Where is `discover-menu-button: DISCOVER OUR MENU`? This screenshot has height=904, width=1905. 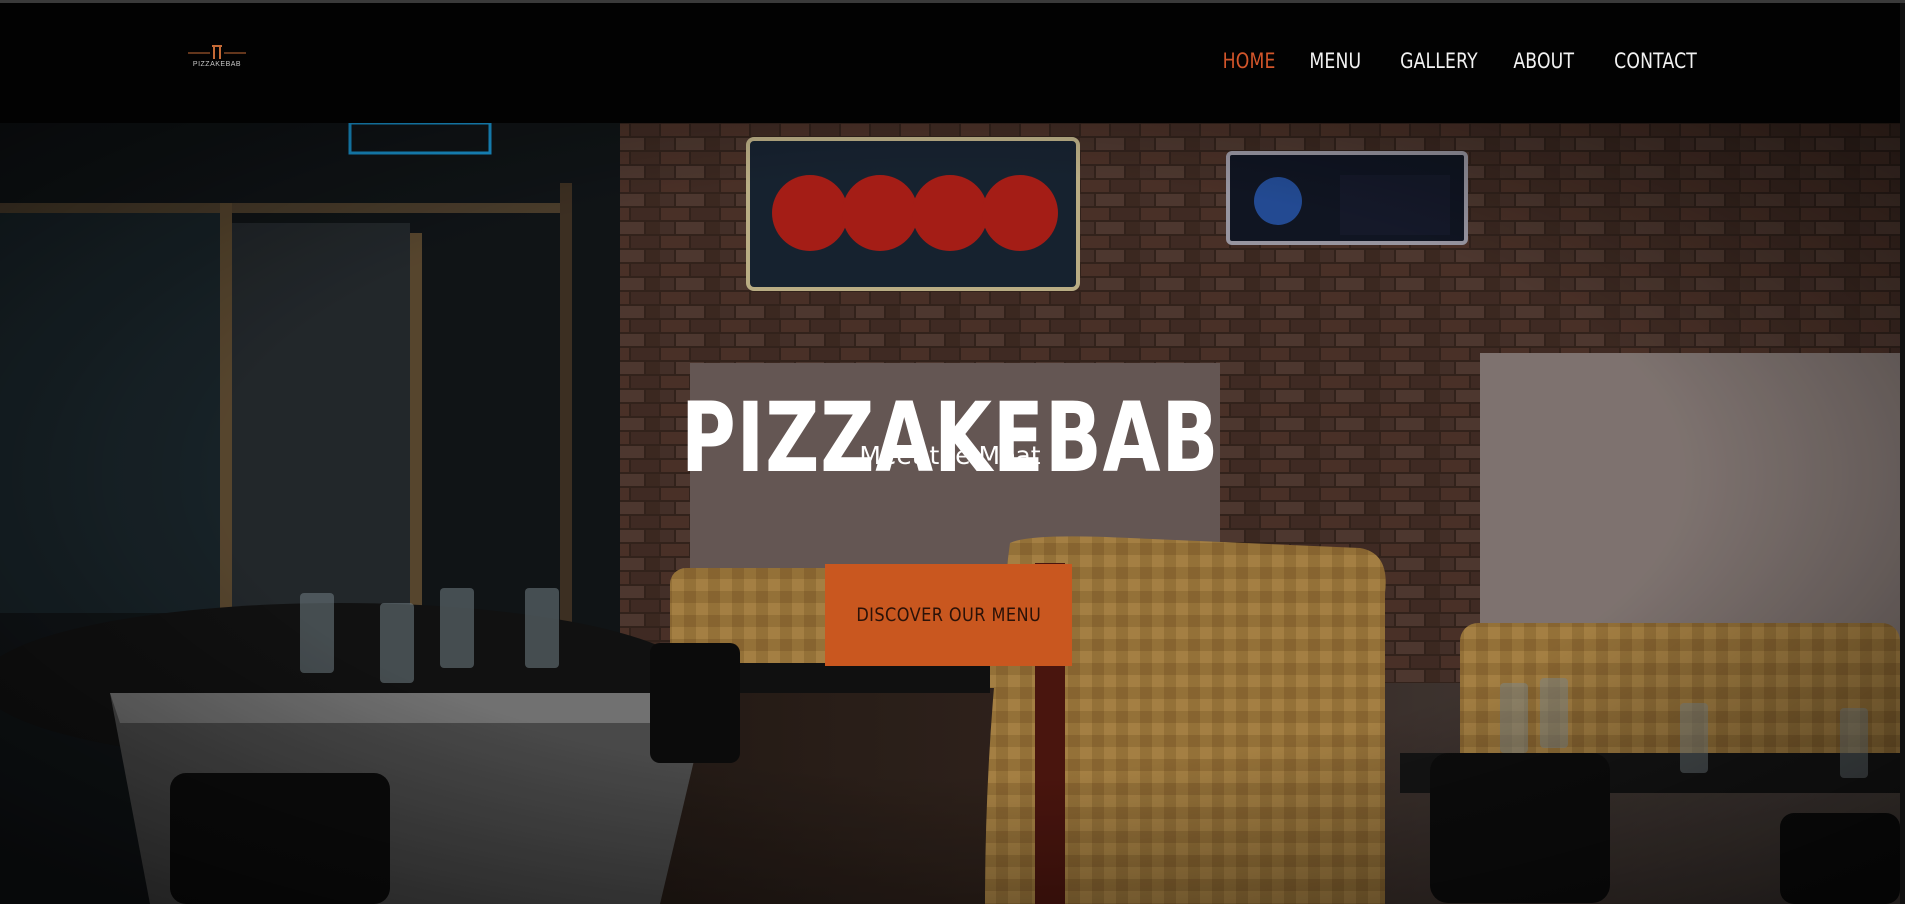
discover-menu-button: DISCOVER OUR MENU is located at coordinates (948, 615).